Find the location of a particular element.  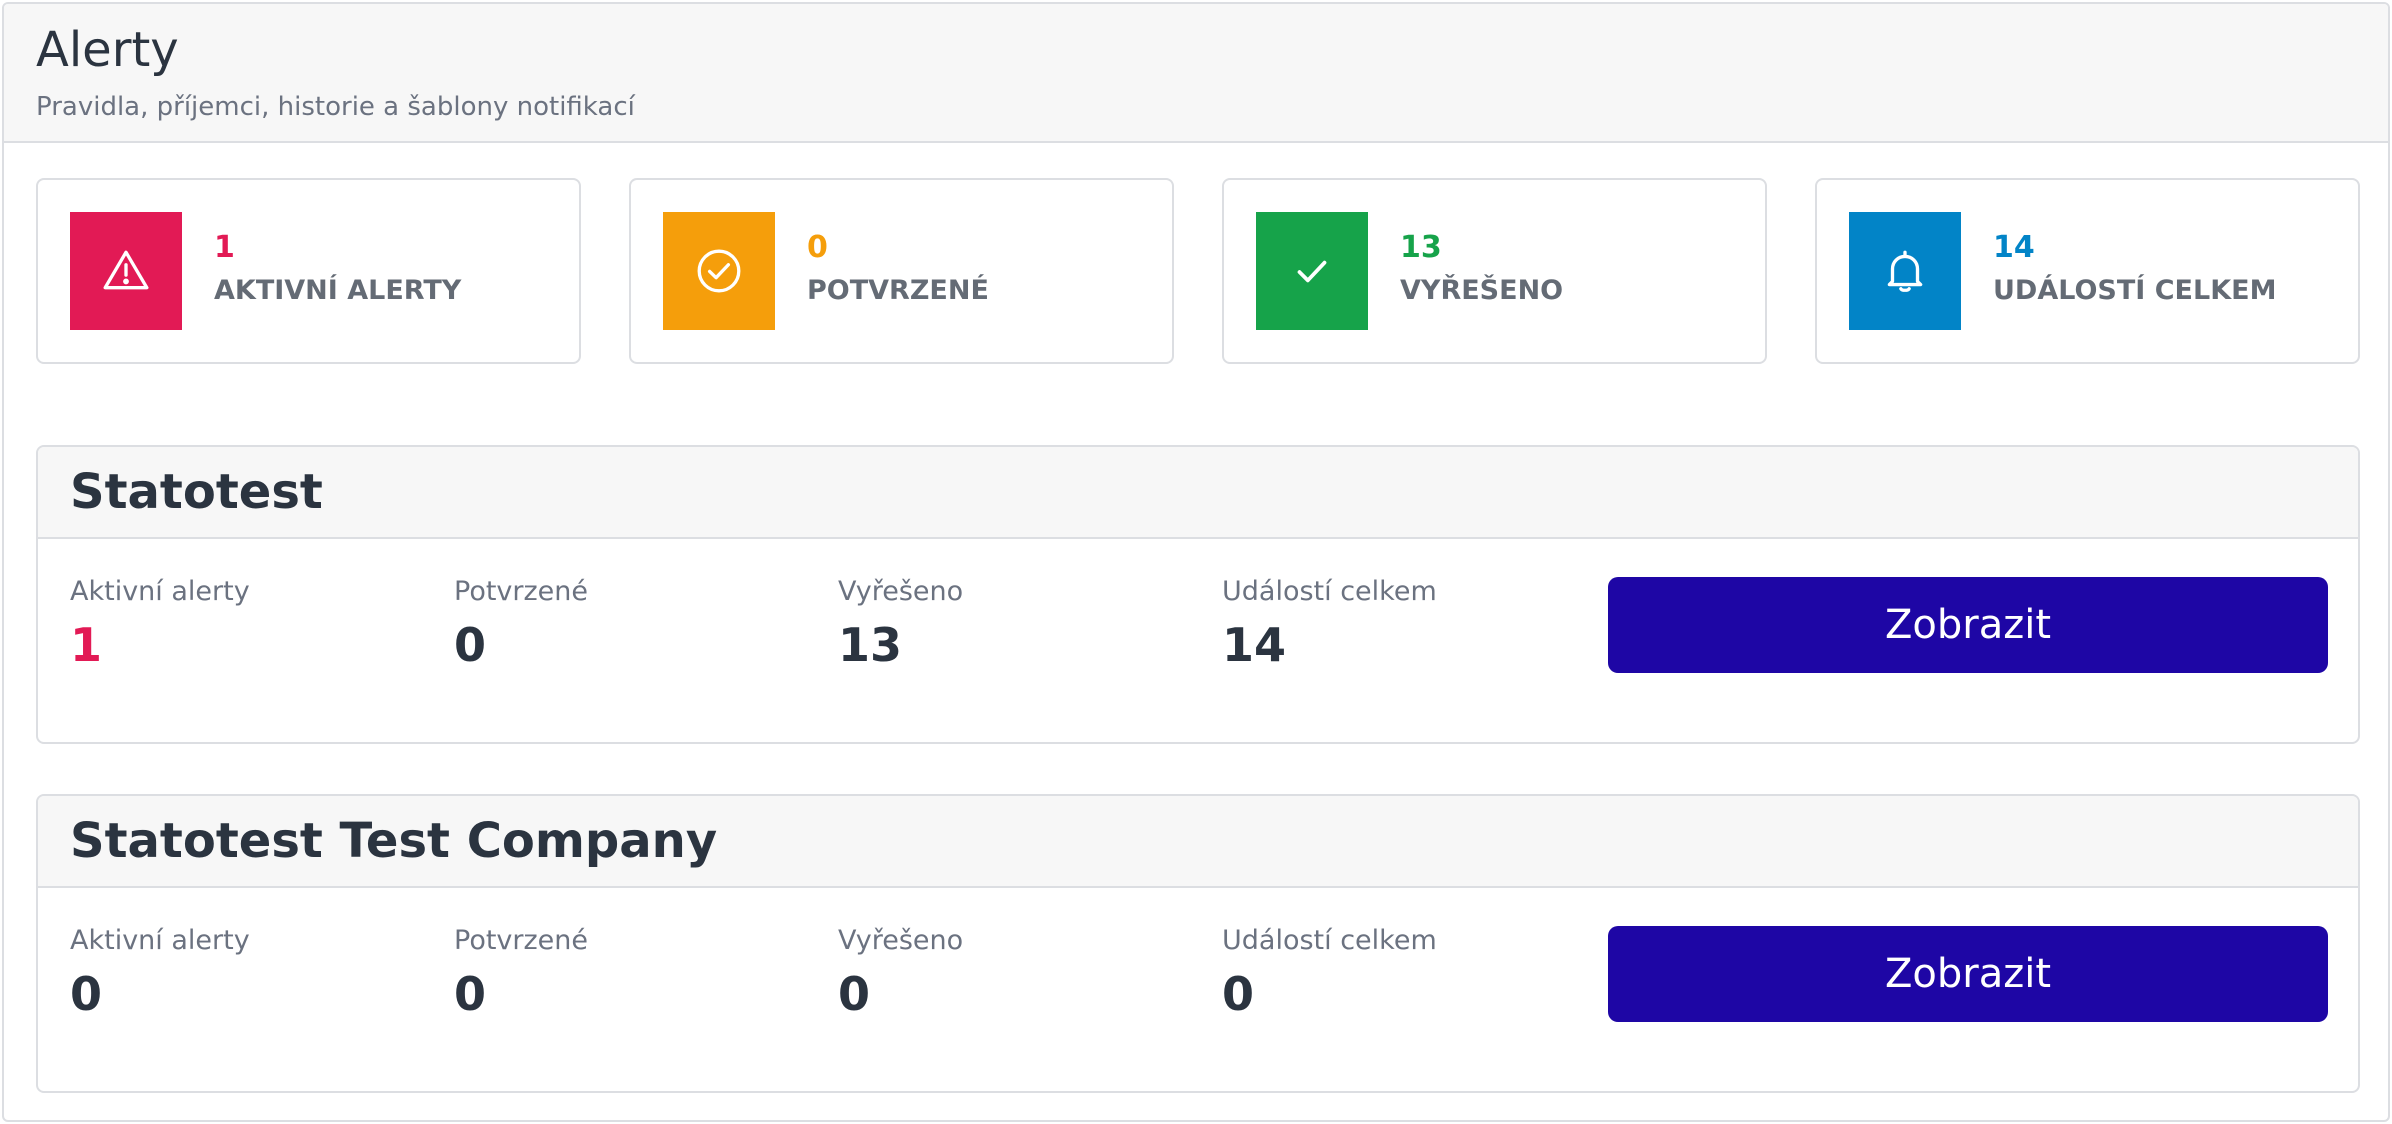

bell-icon is located at coordinates (1905, 271).